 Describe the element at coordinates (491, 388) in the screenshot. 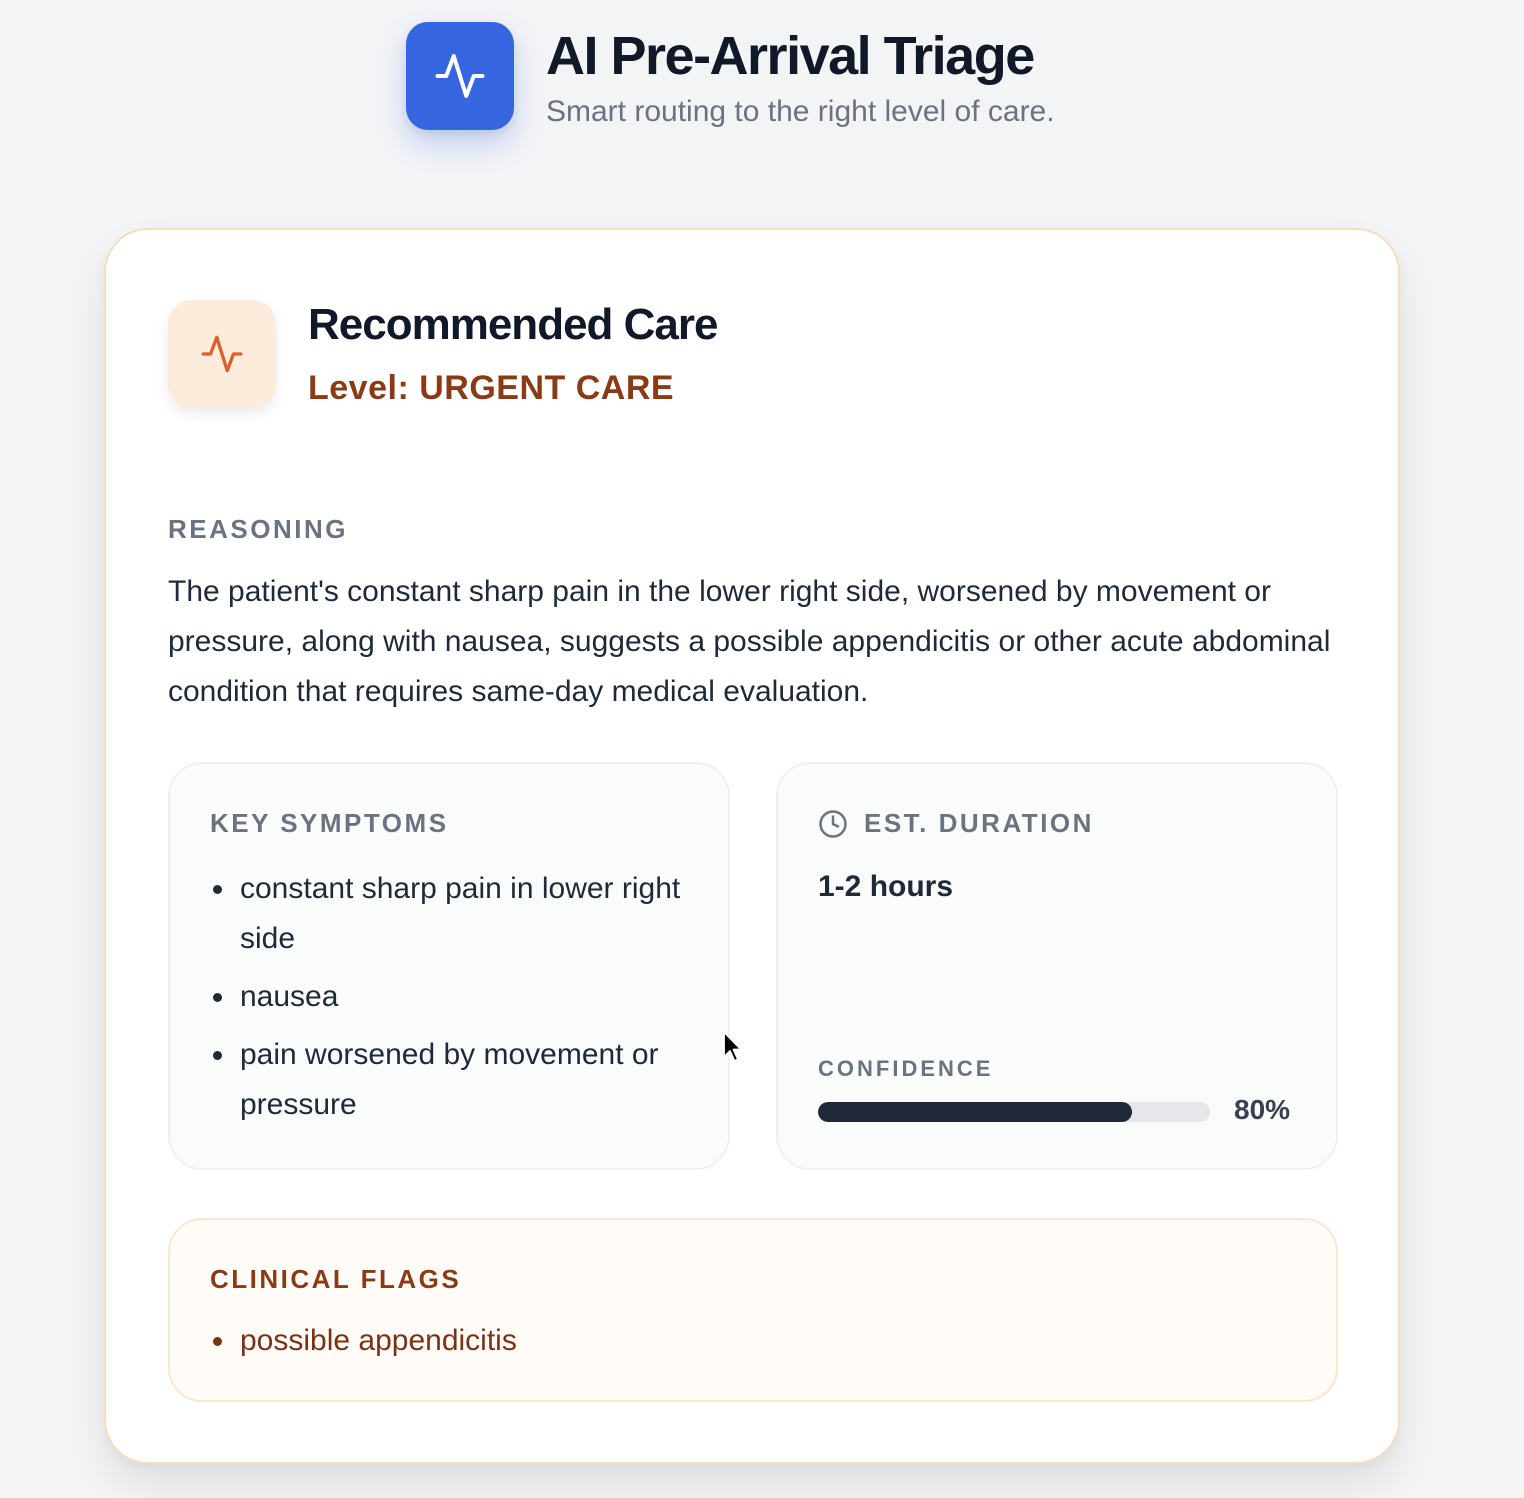

I see `care-level: Level: URGENT CARE` at that location.